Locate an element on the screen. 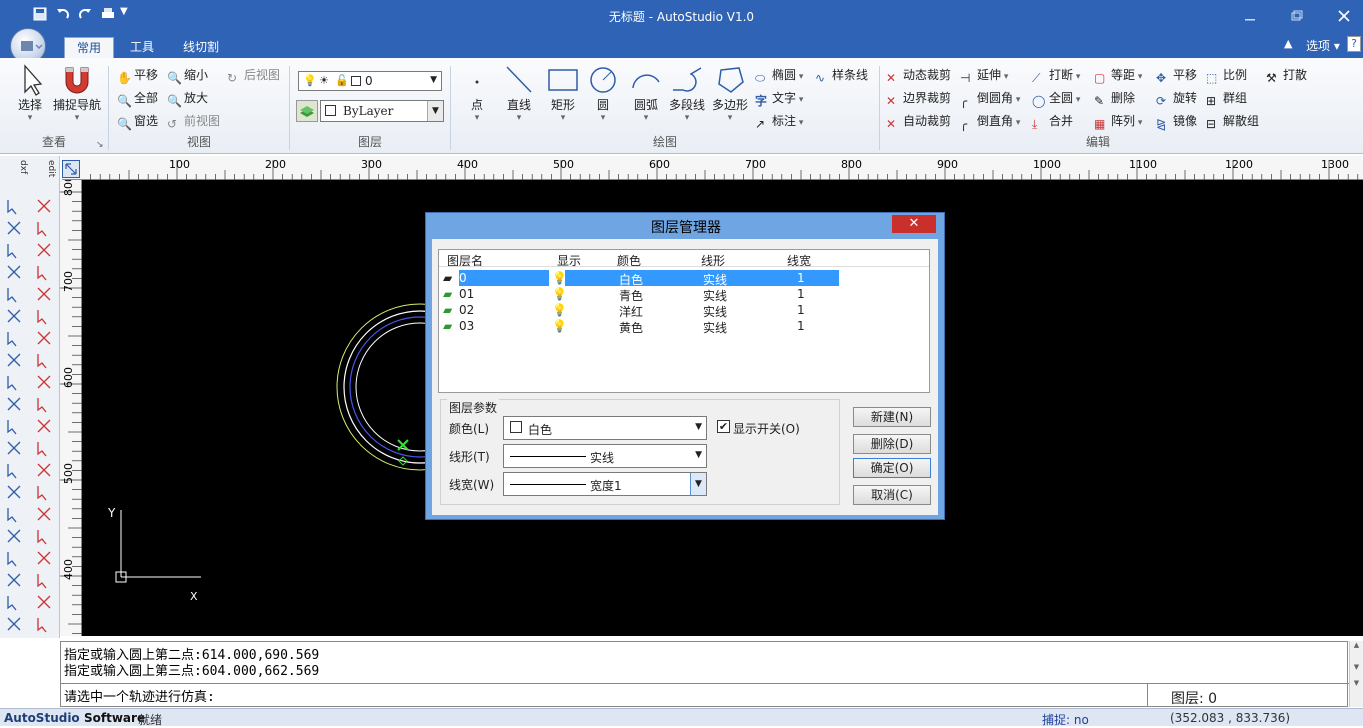 The image size is (1363, 728). x-axis-label: X is located at coordinates (194, 596).